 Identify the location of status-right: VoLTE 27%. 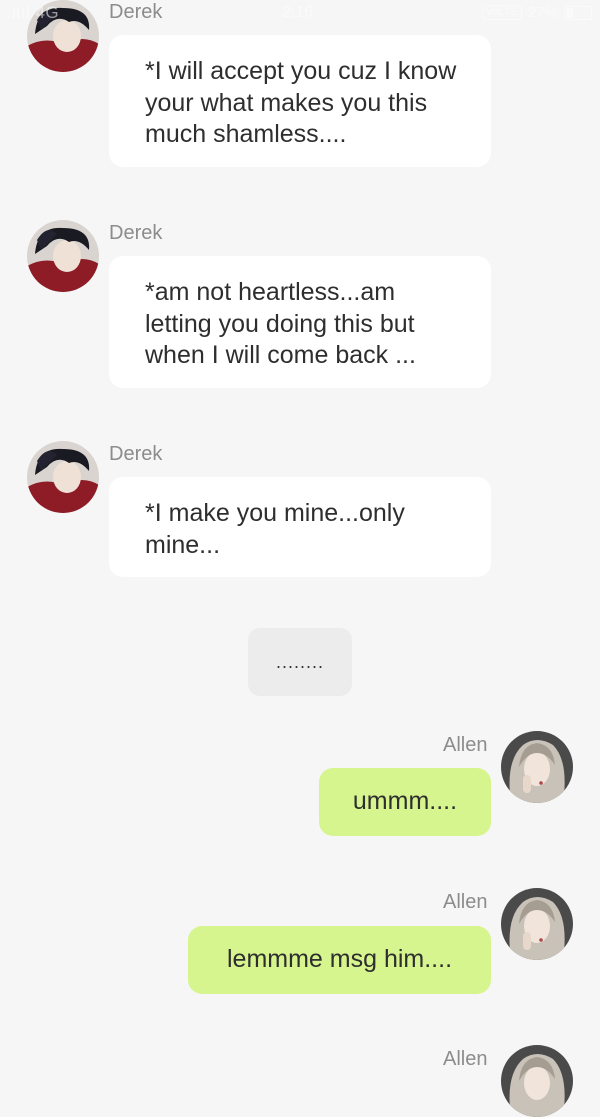
(536, 12).